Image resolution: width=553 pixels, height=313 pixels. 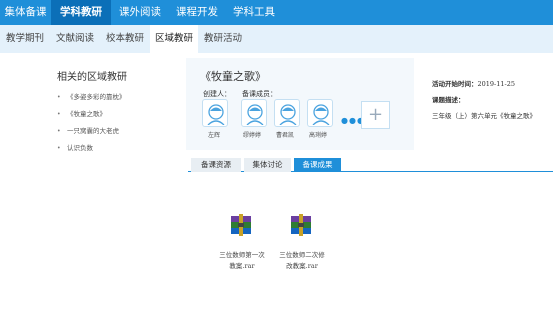 I want to click on file-name: 三位数师第一次 教案.rar, so click(x=242, y=261).